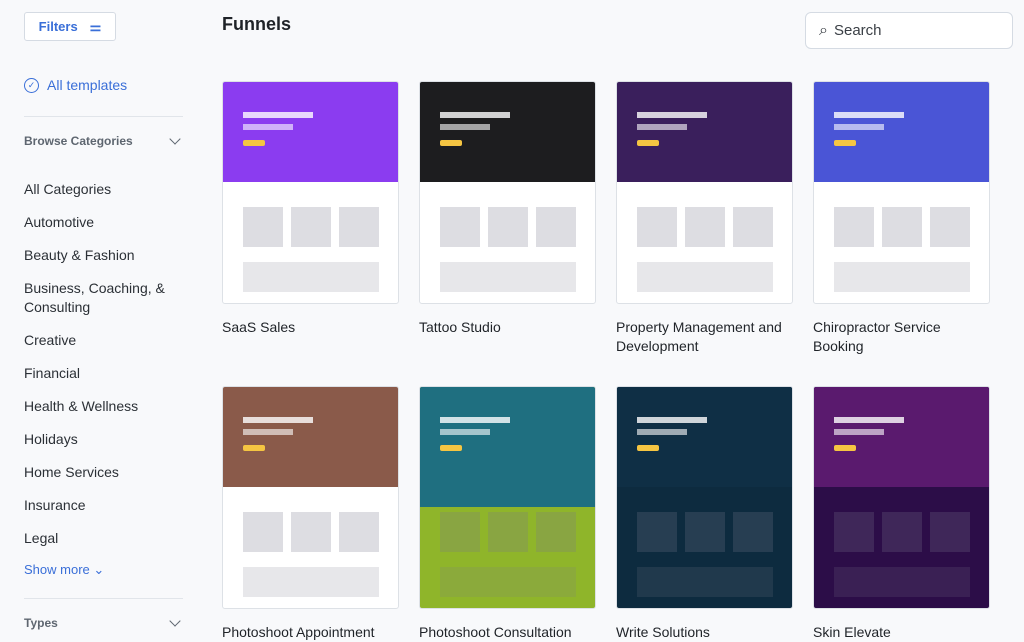 This screenshot has height=642, width=1024. Describe the element at coordinates (57, 569) in the screenshot. I see `show-more-label: Show more` at that location.